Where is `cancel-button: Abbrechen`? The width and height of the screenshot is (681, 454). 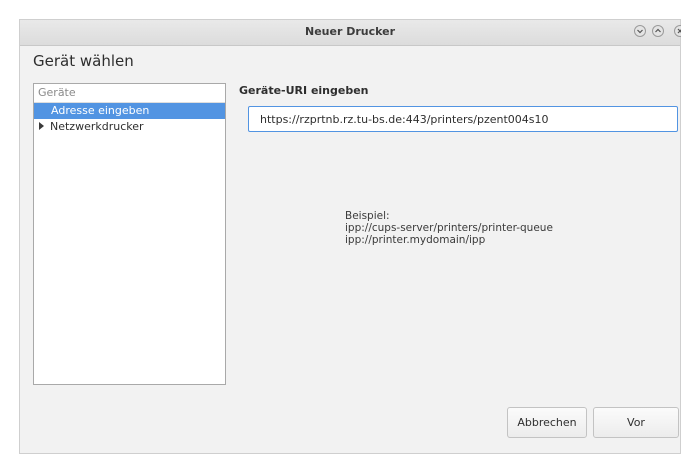 cancel-button: Abbrechen is located at coordinates (547, 422).